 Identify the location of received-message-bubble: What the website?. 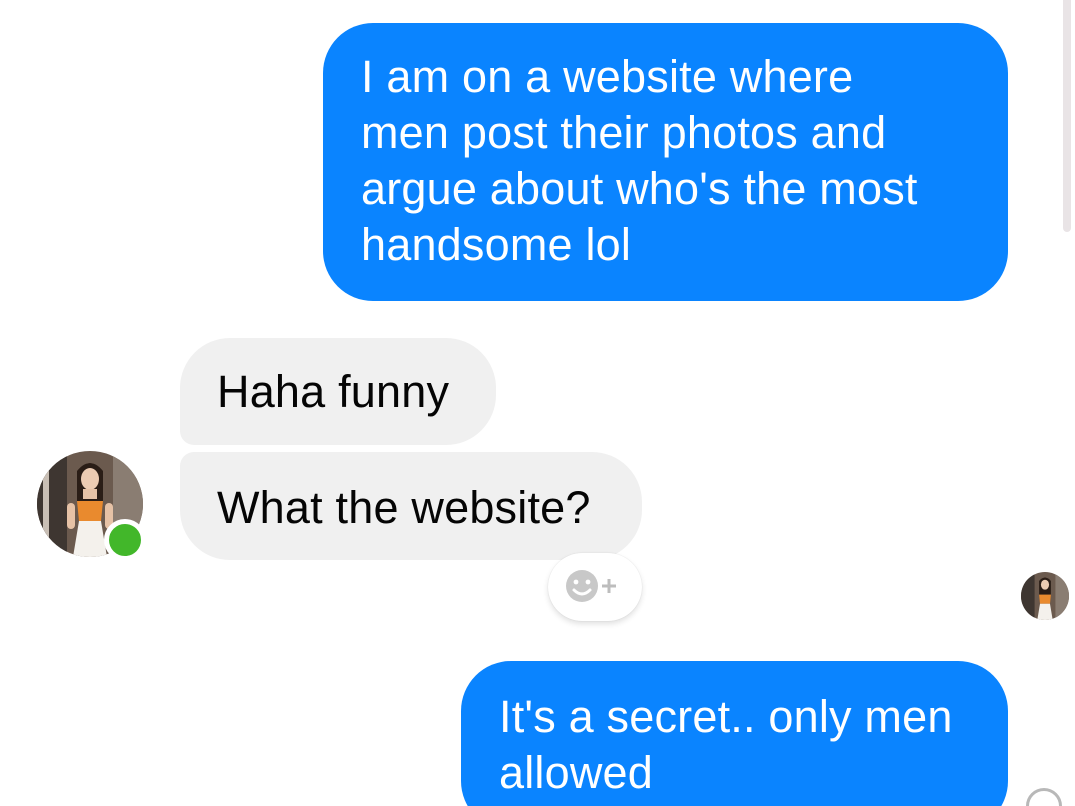
(411, 506).